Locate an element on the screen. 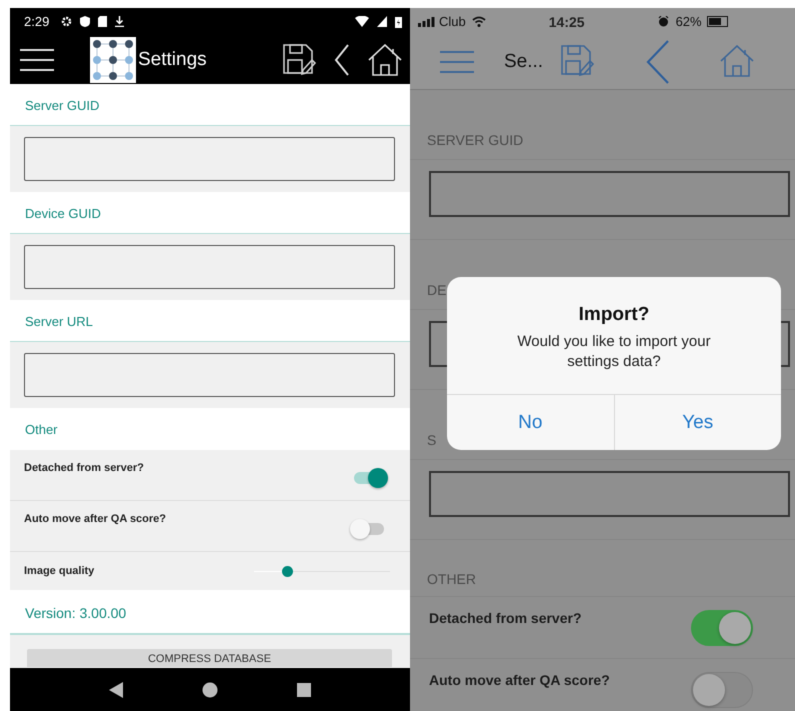  slider-thumb is located at coordinates (287, 571).